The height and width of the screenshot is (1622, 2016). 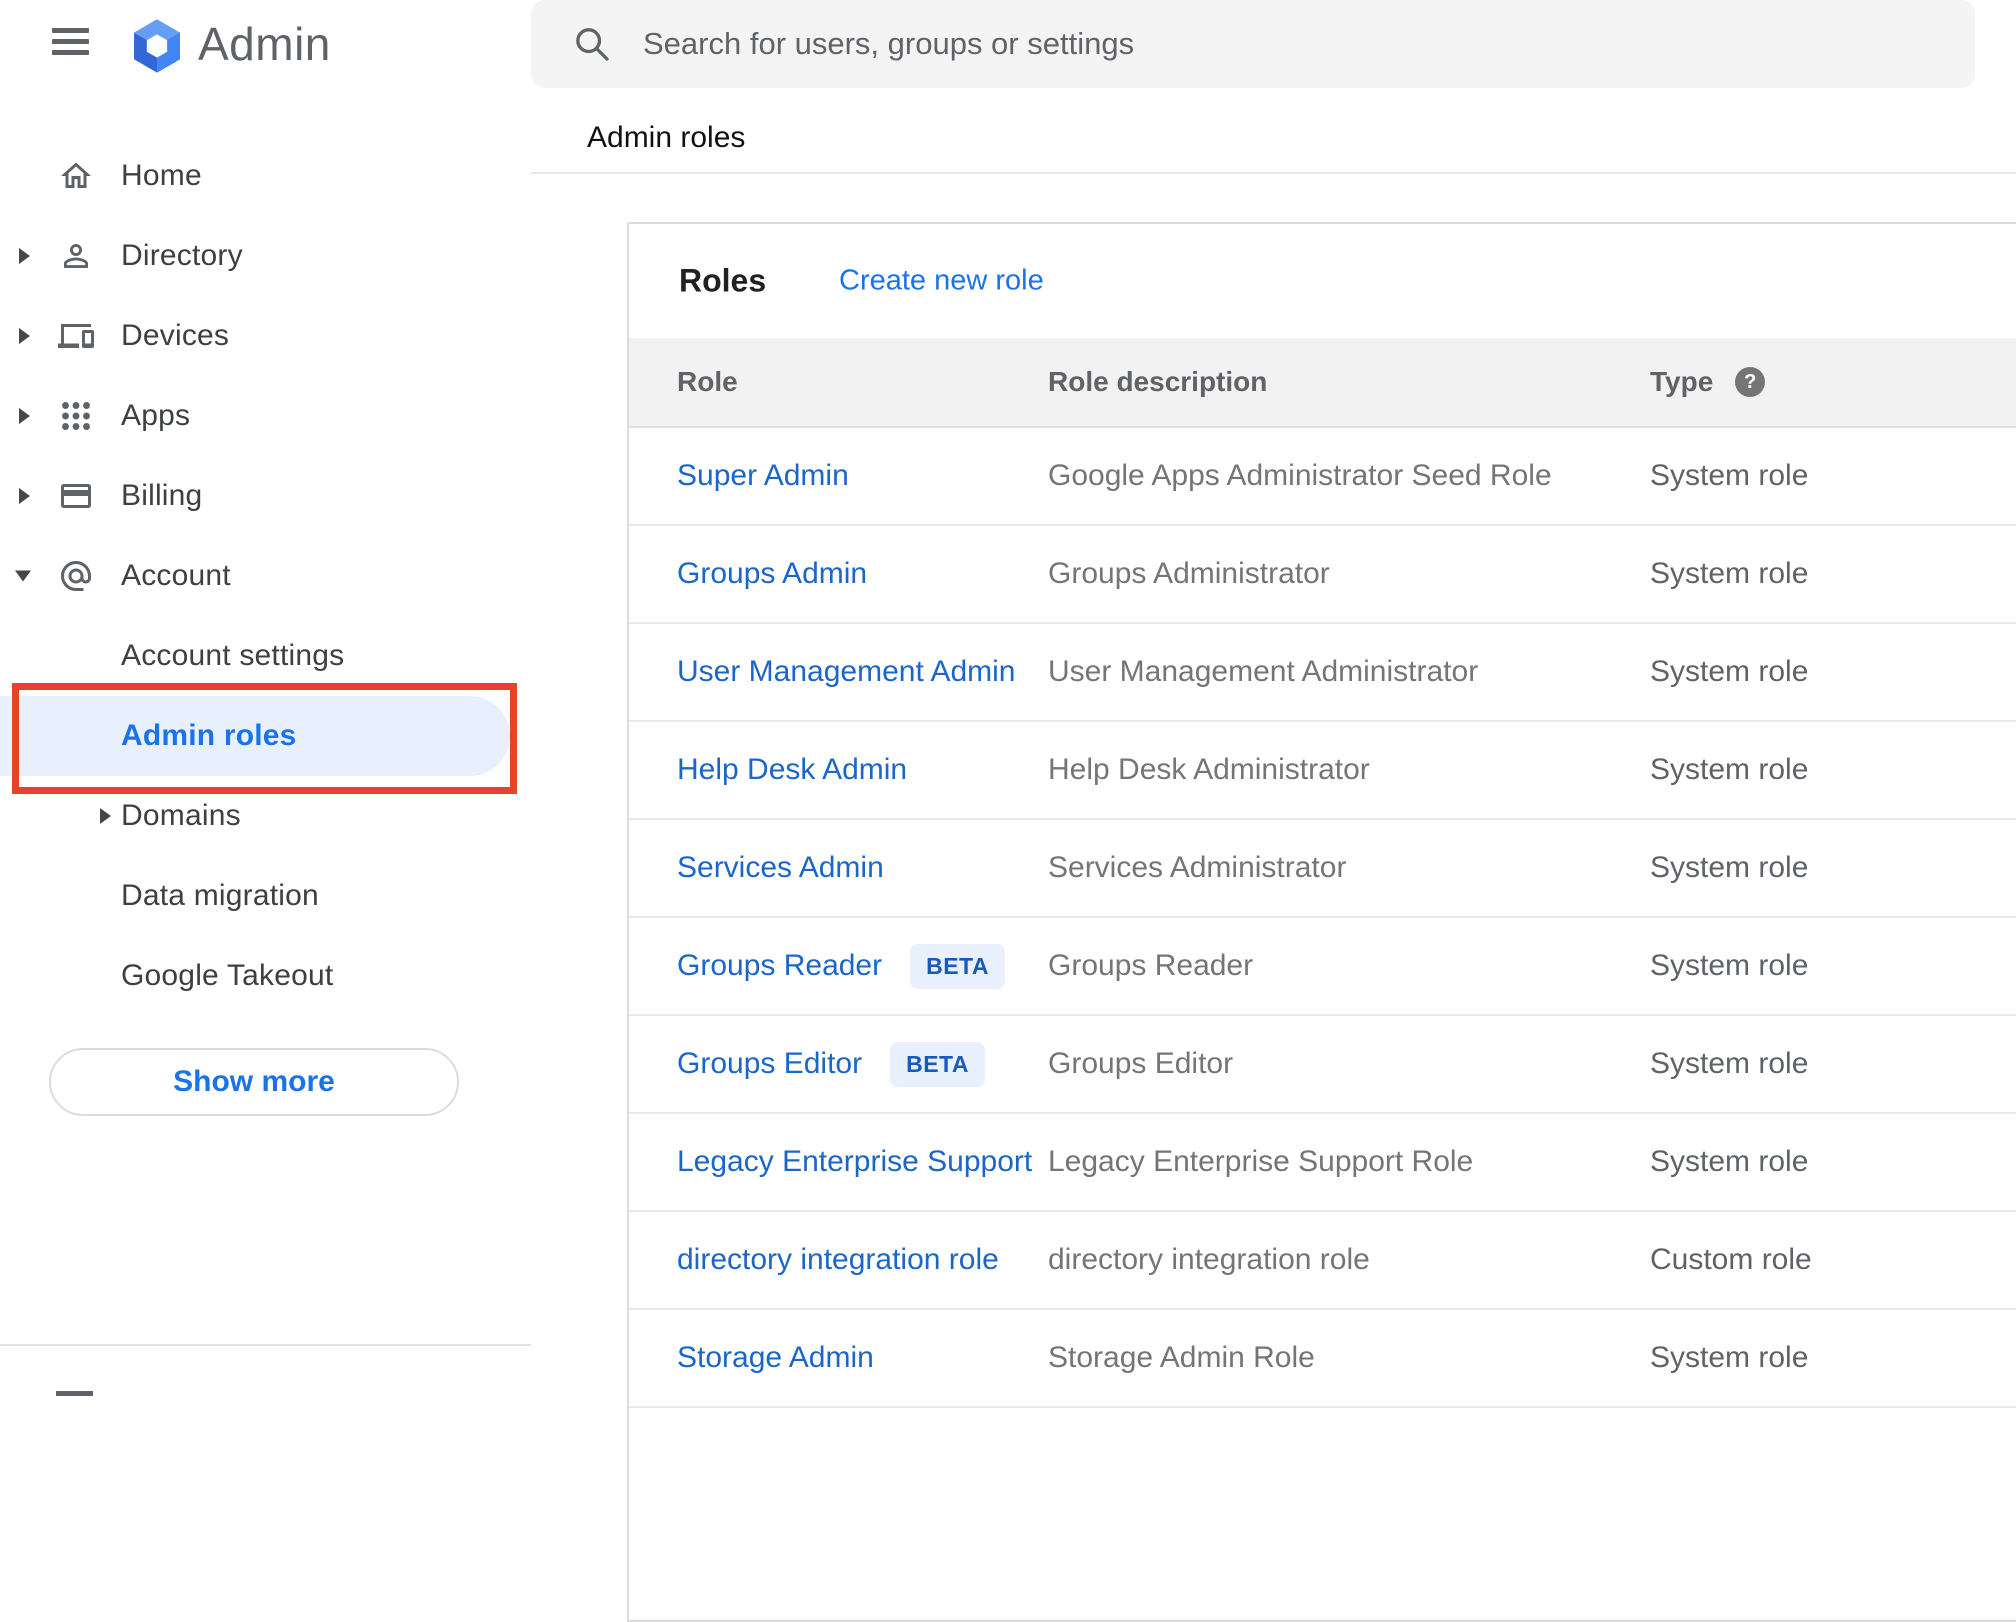 I want to click on sidebar-item-data-migration: Data migration, so click(x=265, y=896).